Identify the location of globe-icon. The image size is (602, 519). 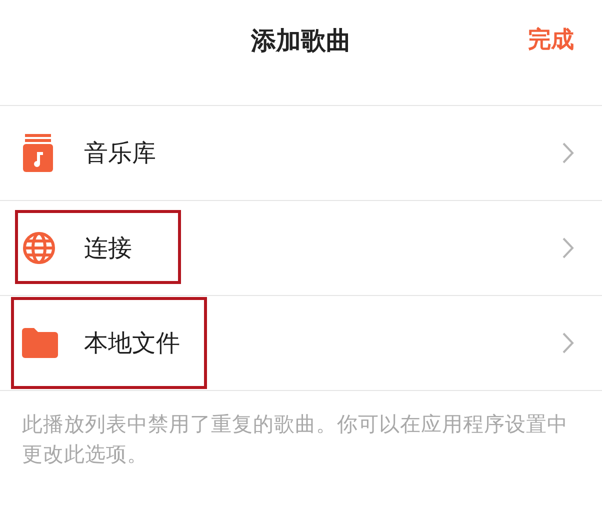
(39, 248).